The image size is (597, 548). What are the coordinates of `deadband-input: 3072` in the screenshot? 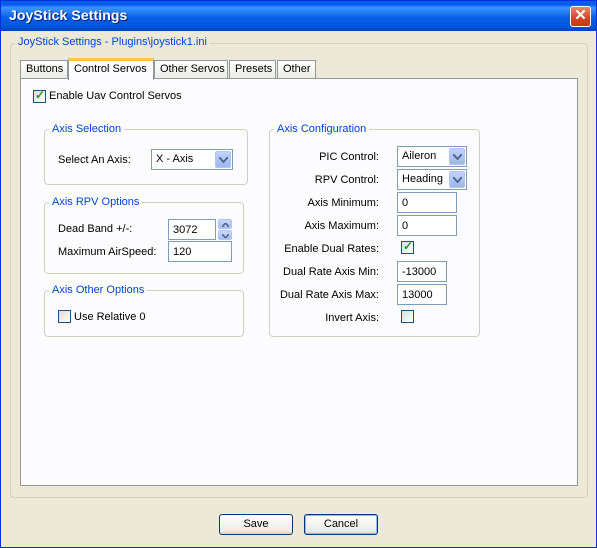 It's located at (192, 229).